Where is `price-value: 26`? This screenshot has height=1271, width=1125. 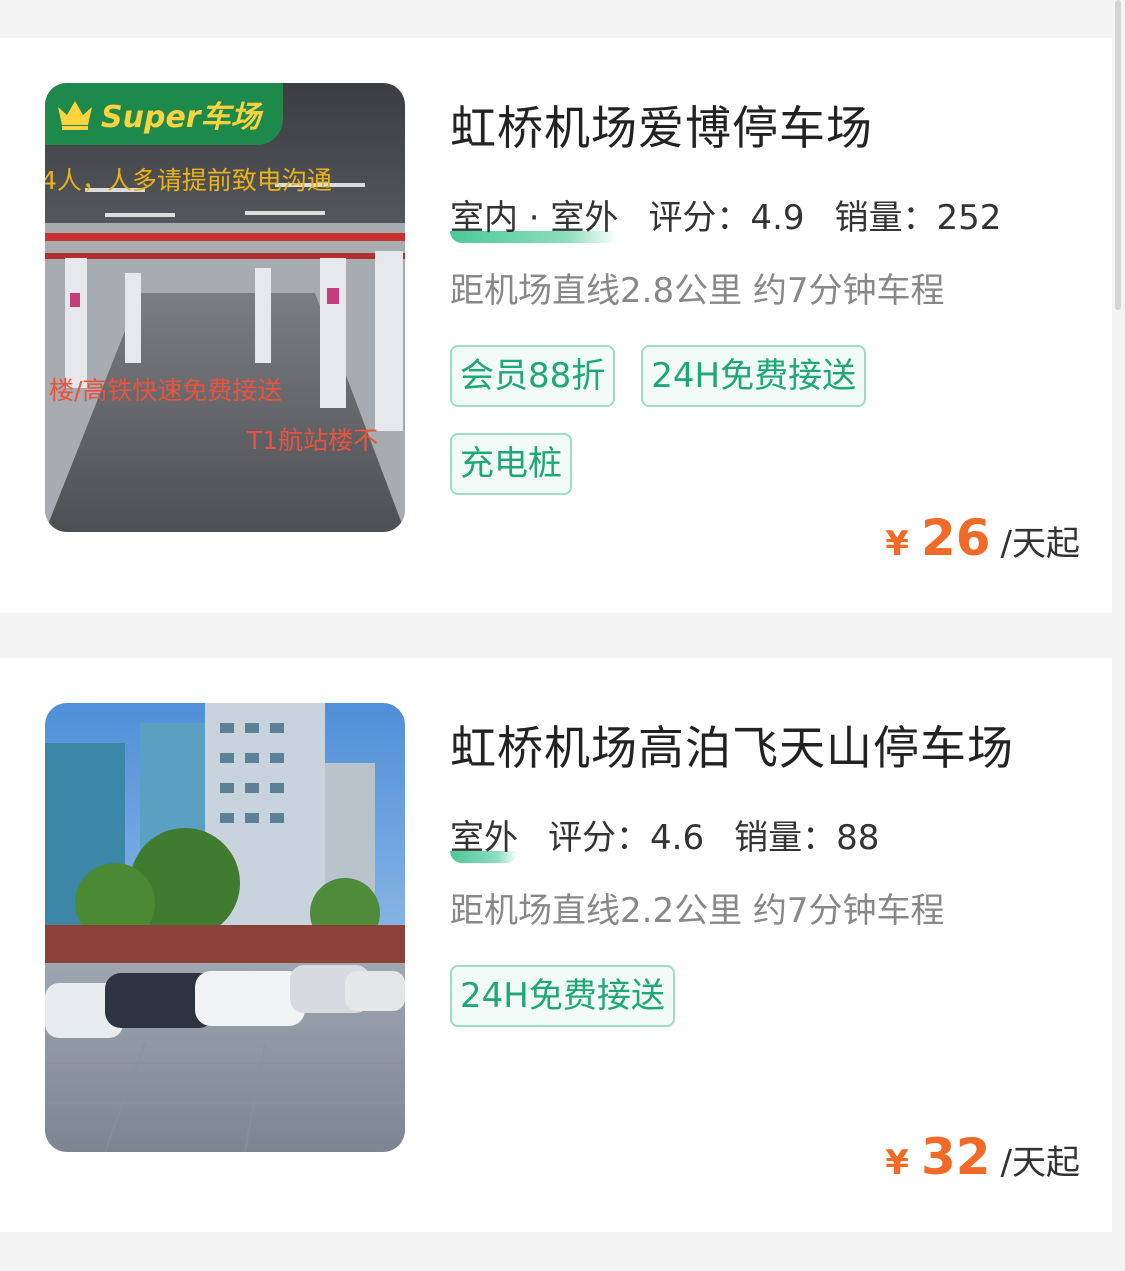 price-value: 26 is located at coordinates (955, 538).